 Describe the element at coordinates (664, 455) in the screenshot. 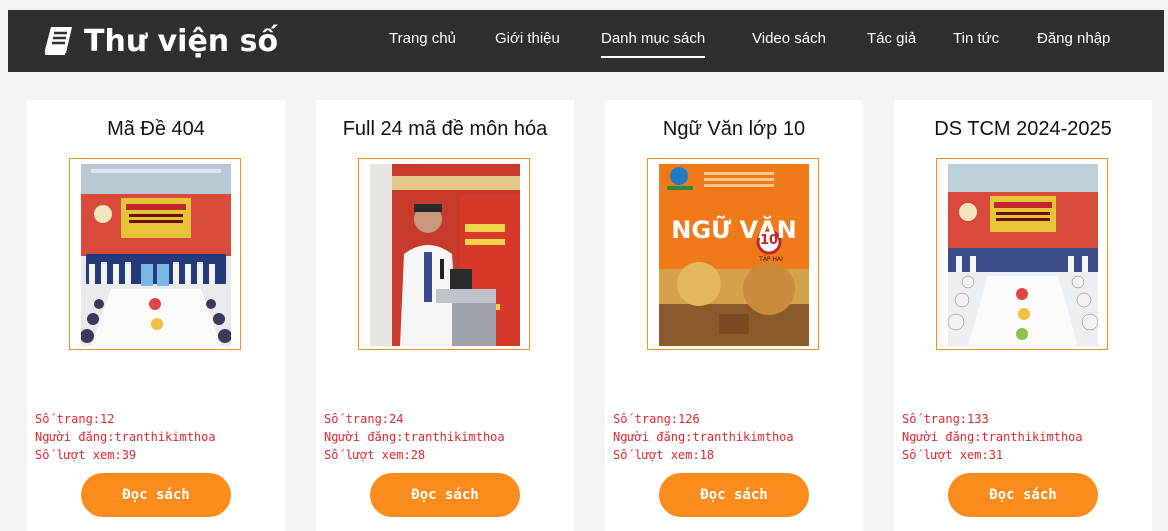

I see `view-count: Số lượt xem:18` at that location.